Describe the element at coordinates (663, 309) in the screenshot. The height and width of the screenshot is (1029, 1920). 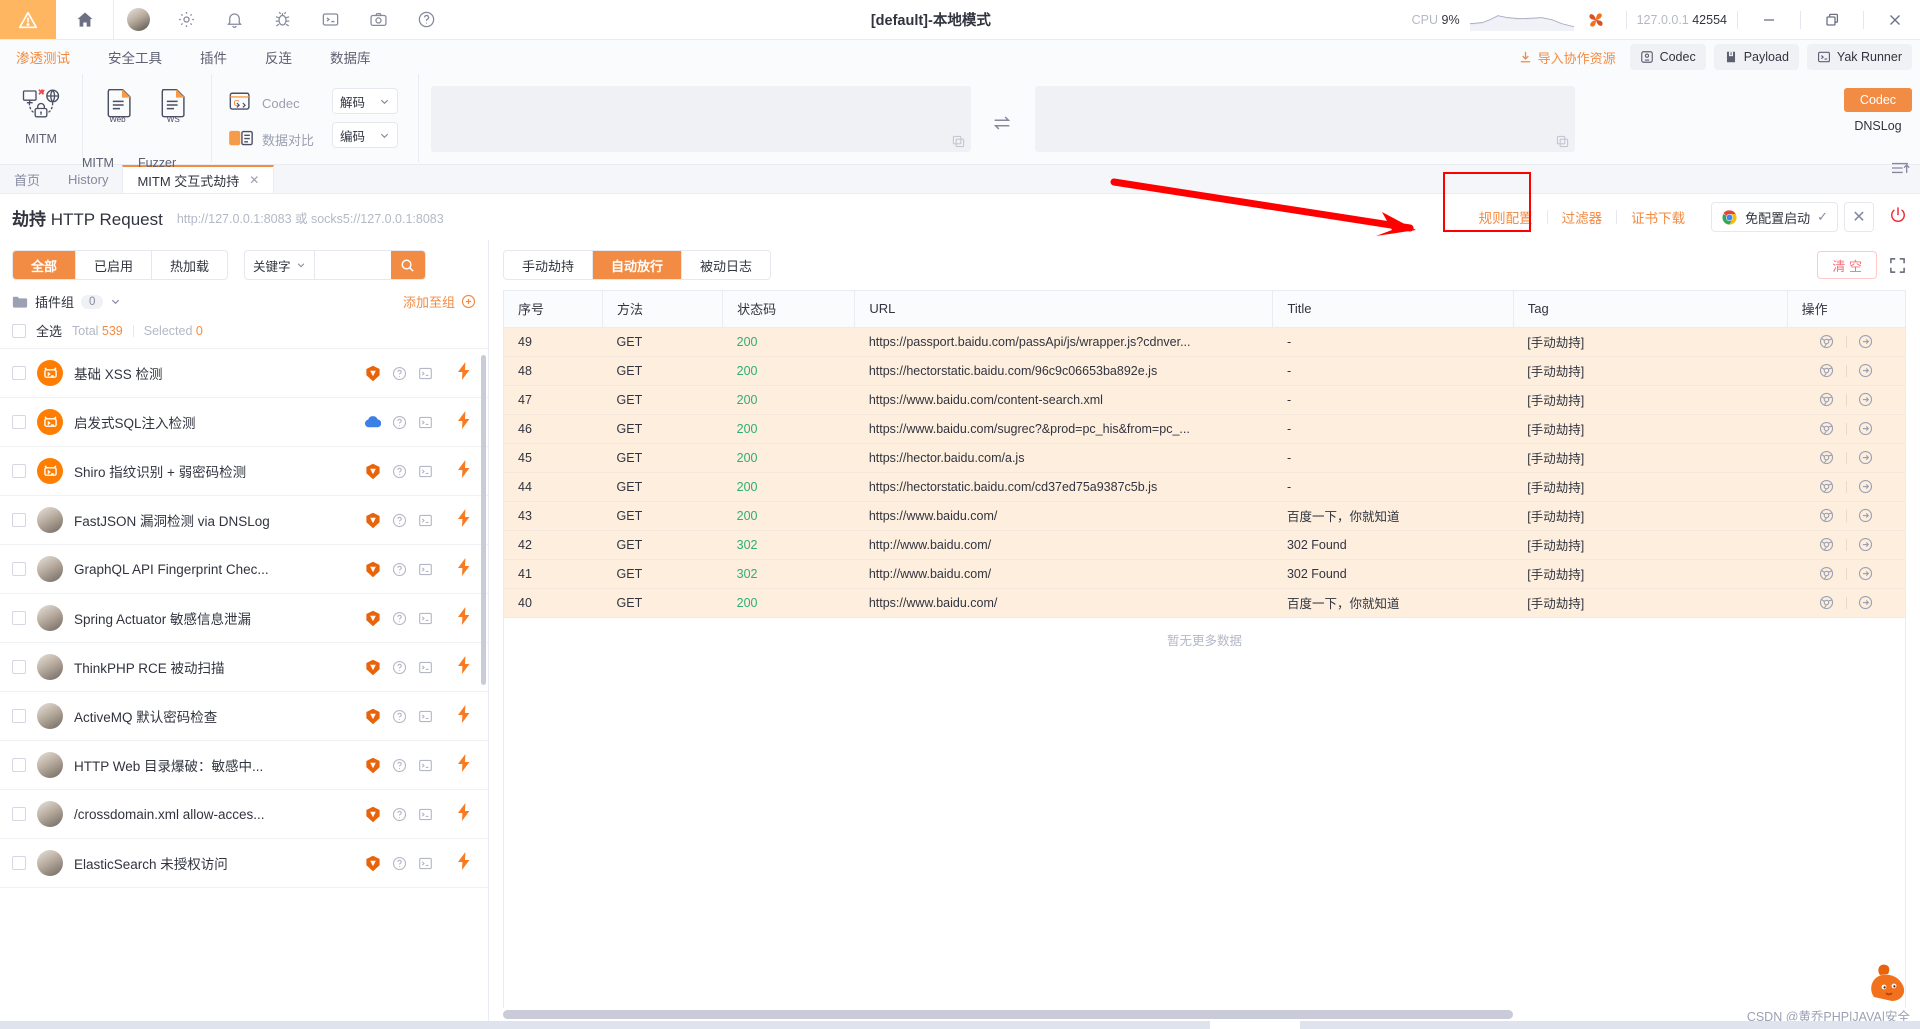
I see `column-header-method: 方法` at that location.